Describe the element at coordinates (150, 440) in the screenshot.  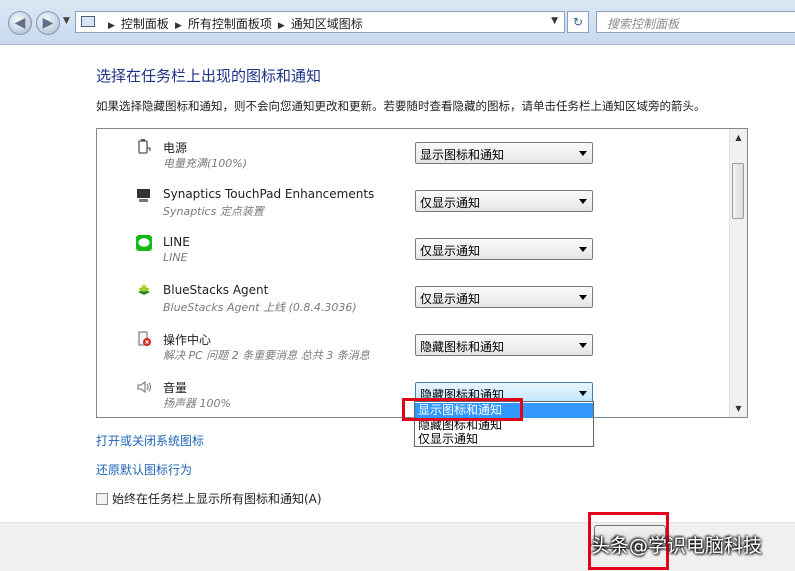
I see `system-icons-link: 打开或关闭系统图标` at that location.